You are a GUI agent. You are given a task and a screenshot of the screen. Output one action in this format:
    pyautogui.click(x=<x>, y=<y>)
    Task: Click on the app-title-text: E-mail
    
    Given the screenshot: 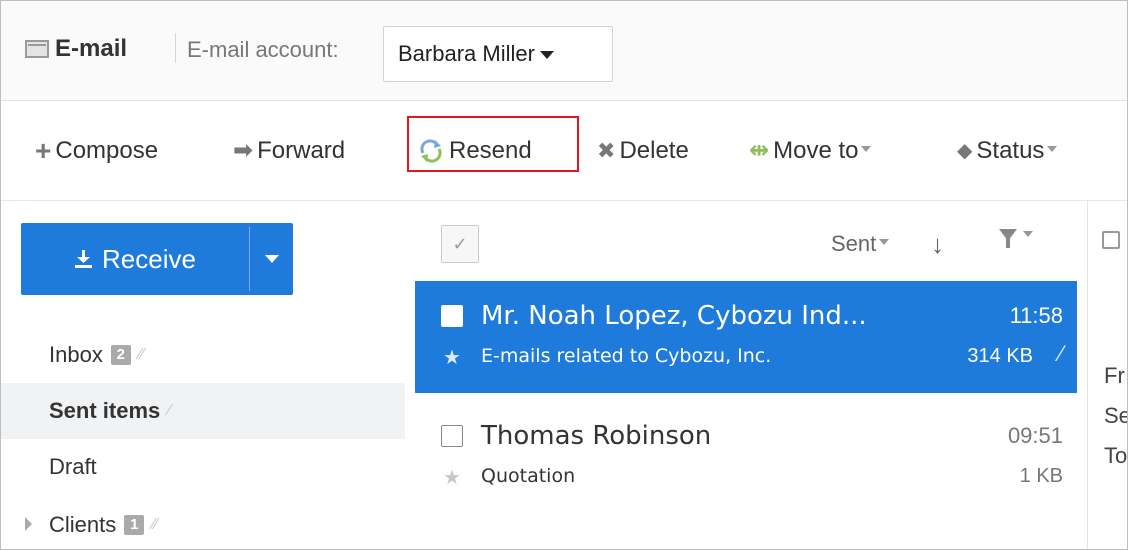 What is the action you would take?
    pyautogui.click(x=91, y=48)
    